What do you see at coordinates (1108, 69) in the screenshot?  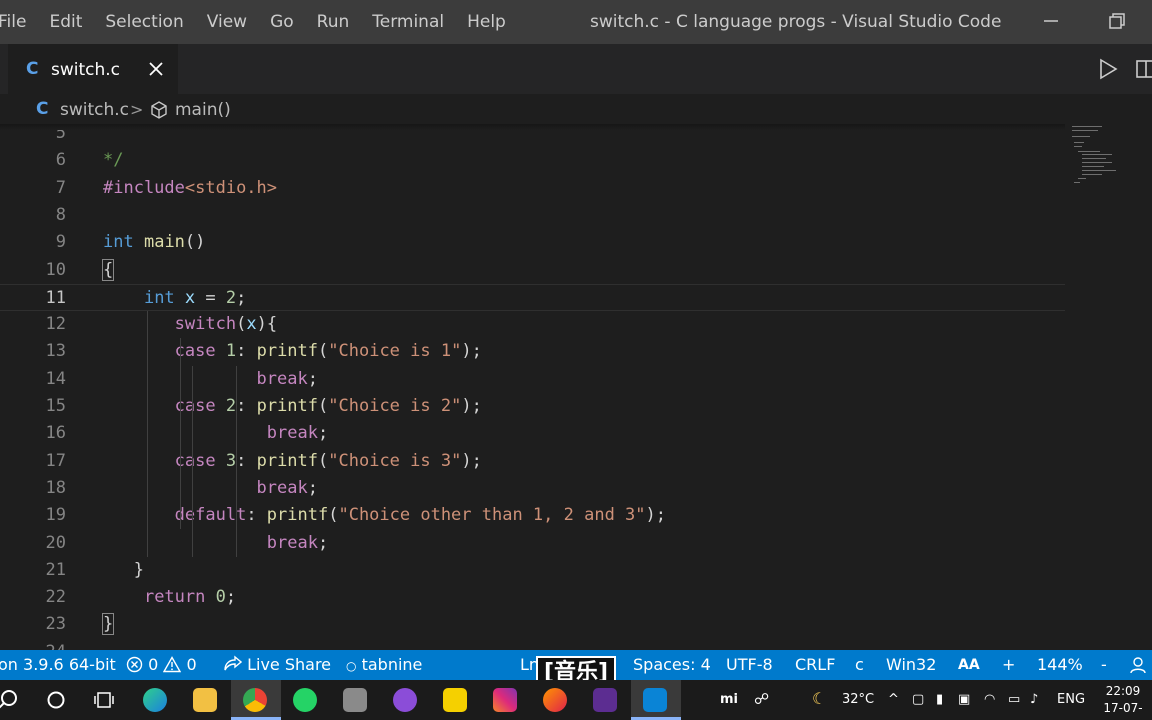 I see `run-icon` at bounding box center [1108, 69].